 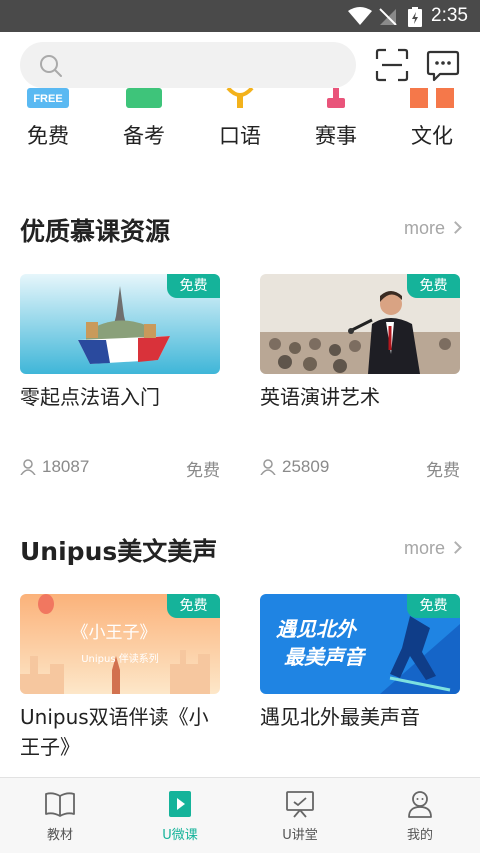 I want to click on free-tag-icon: FREE, so click(x=48, y=98).